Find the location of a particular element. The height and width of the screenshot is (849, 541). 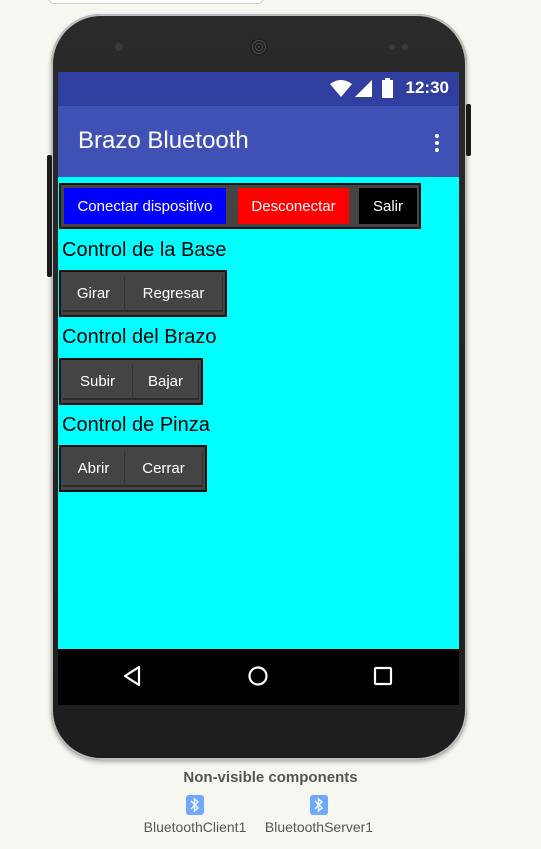

bluetooth-server-label: BluetoothServer1 is located at coordinates (319, 827).